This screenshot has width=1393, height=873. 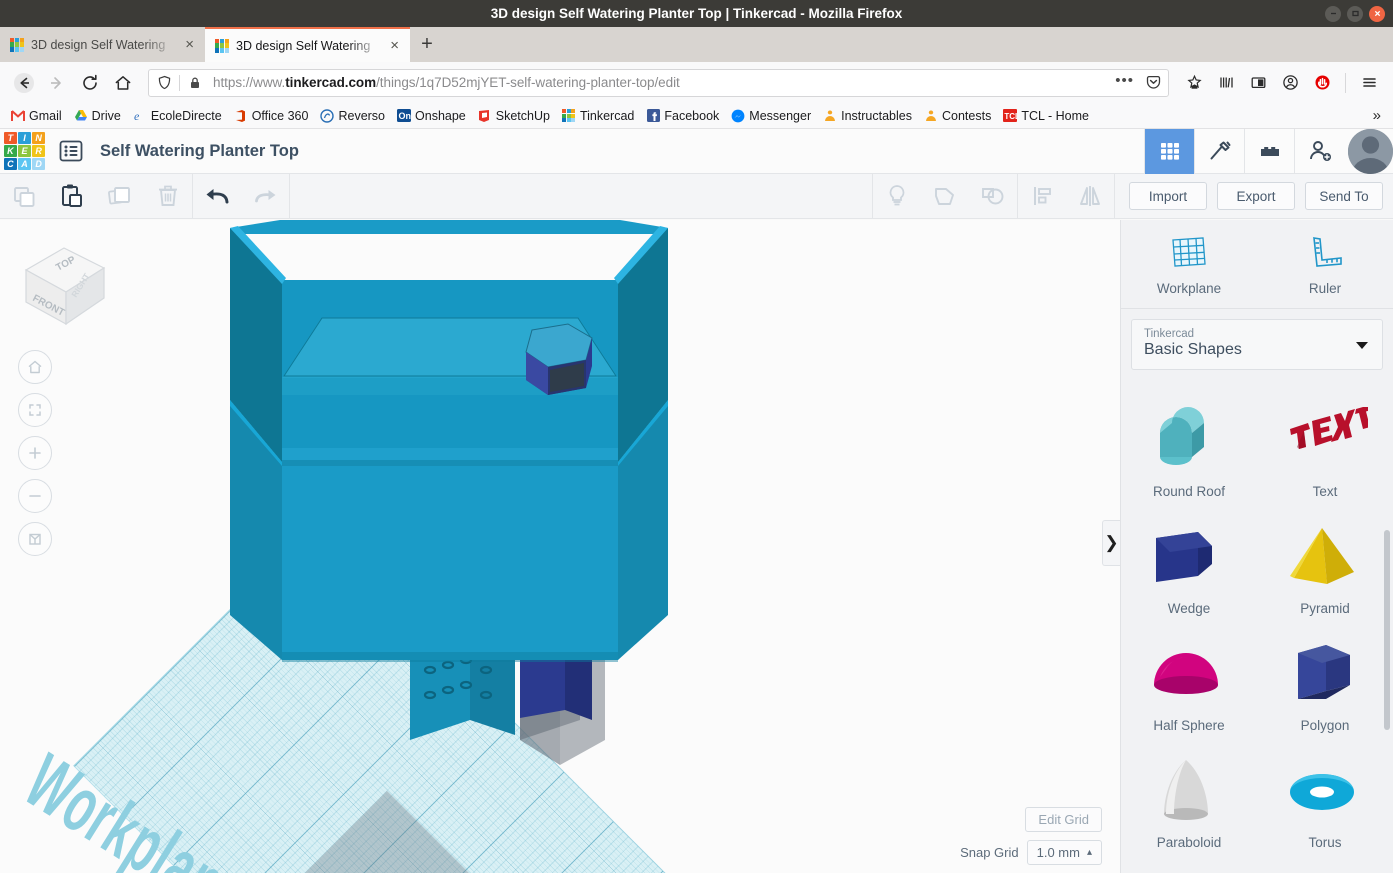 I want to click on logo-tile: K, so click(x=10, y=151).